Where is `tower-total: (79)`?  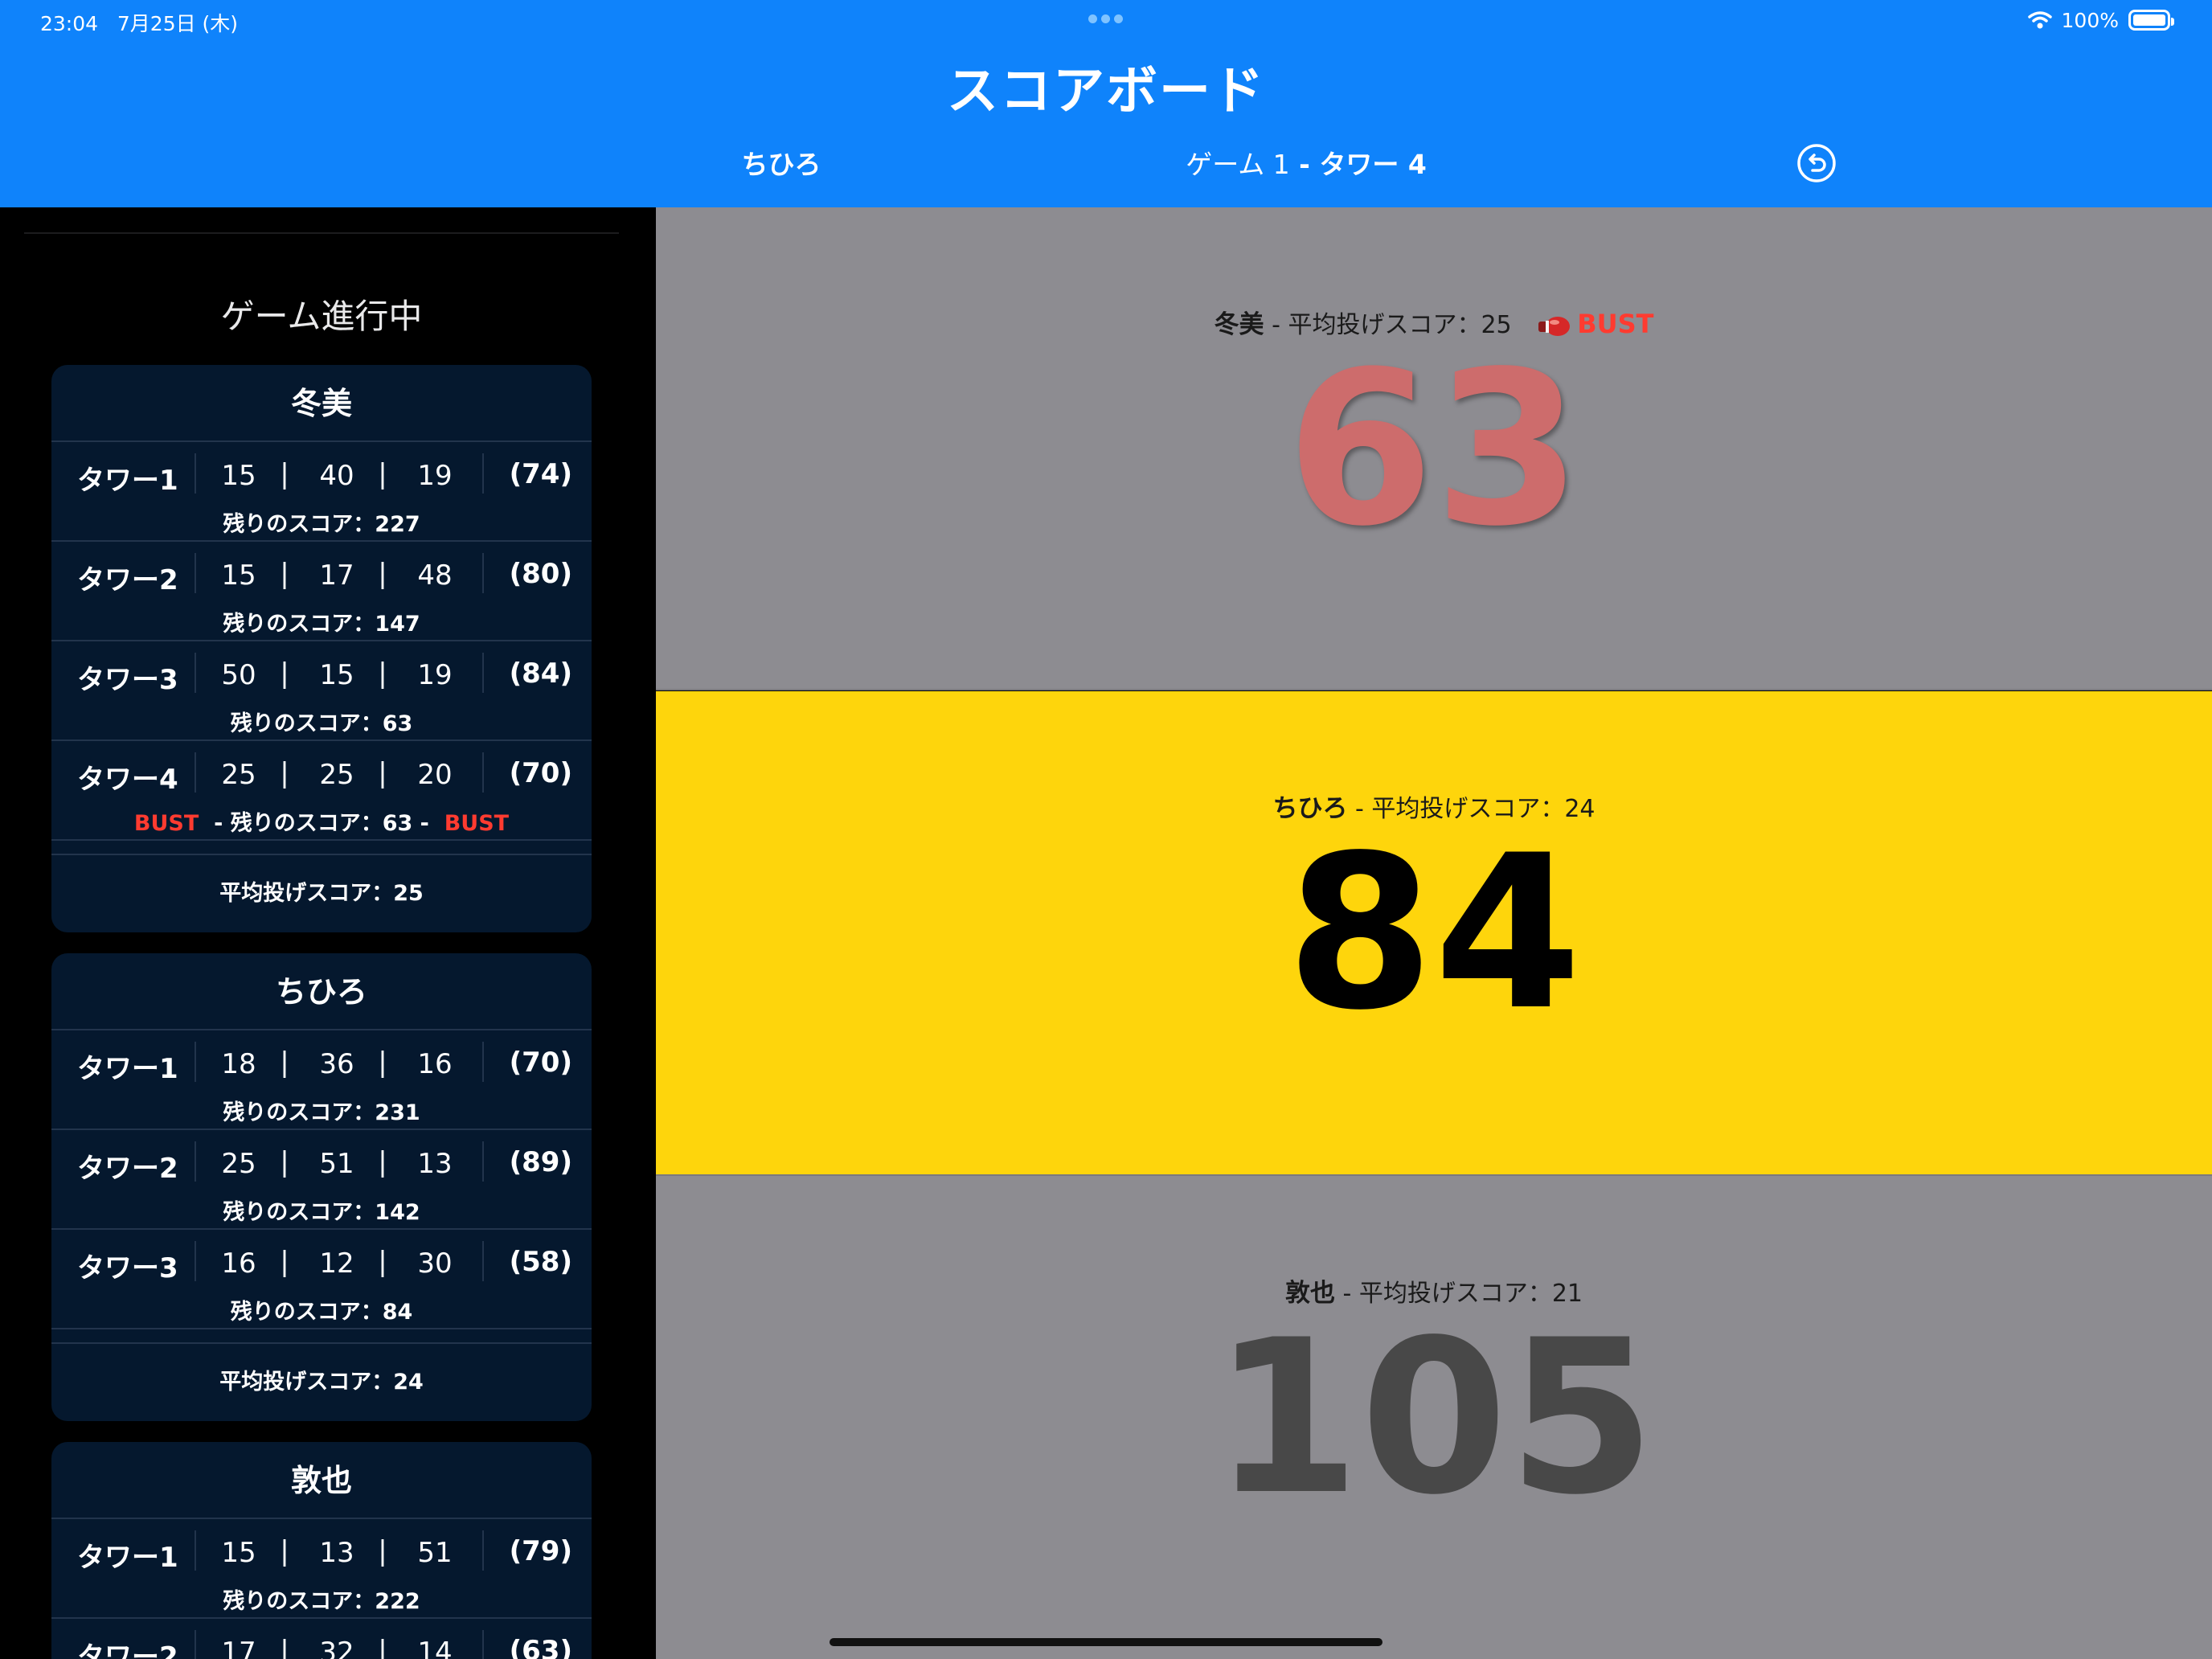 tower-total: (79) is located at coordinates (540, 1551).